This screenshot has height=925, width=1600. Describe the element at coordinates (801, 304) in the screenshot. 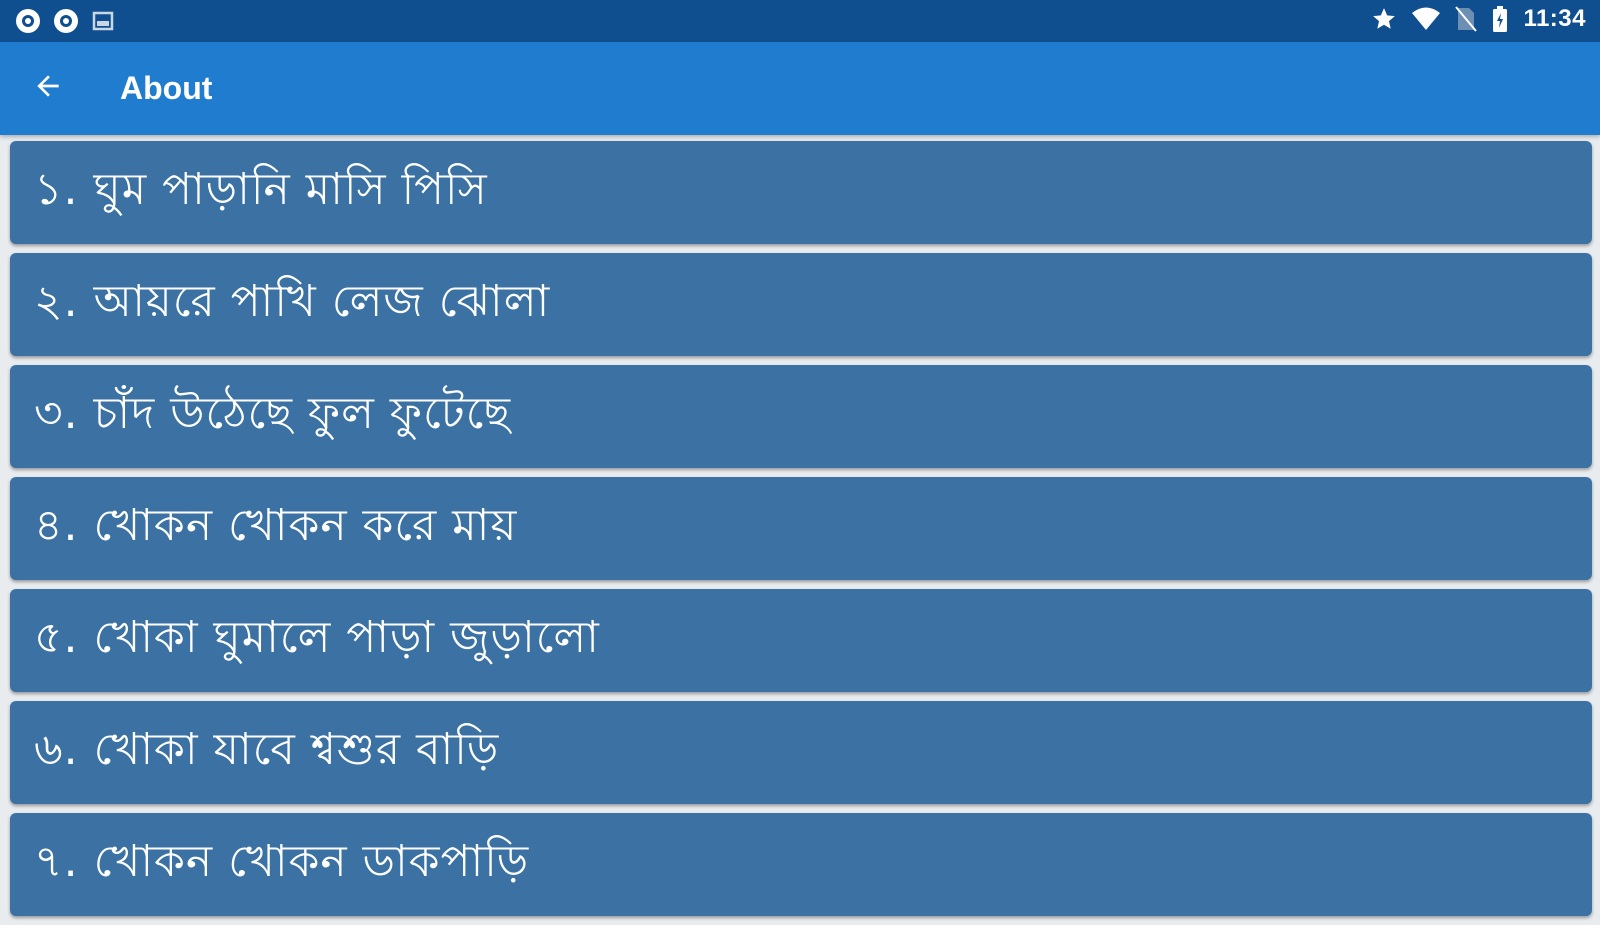

I see `list-item: ২. আয়রে পাখি লেজ ঝোলা` at that location.